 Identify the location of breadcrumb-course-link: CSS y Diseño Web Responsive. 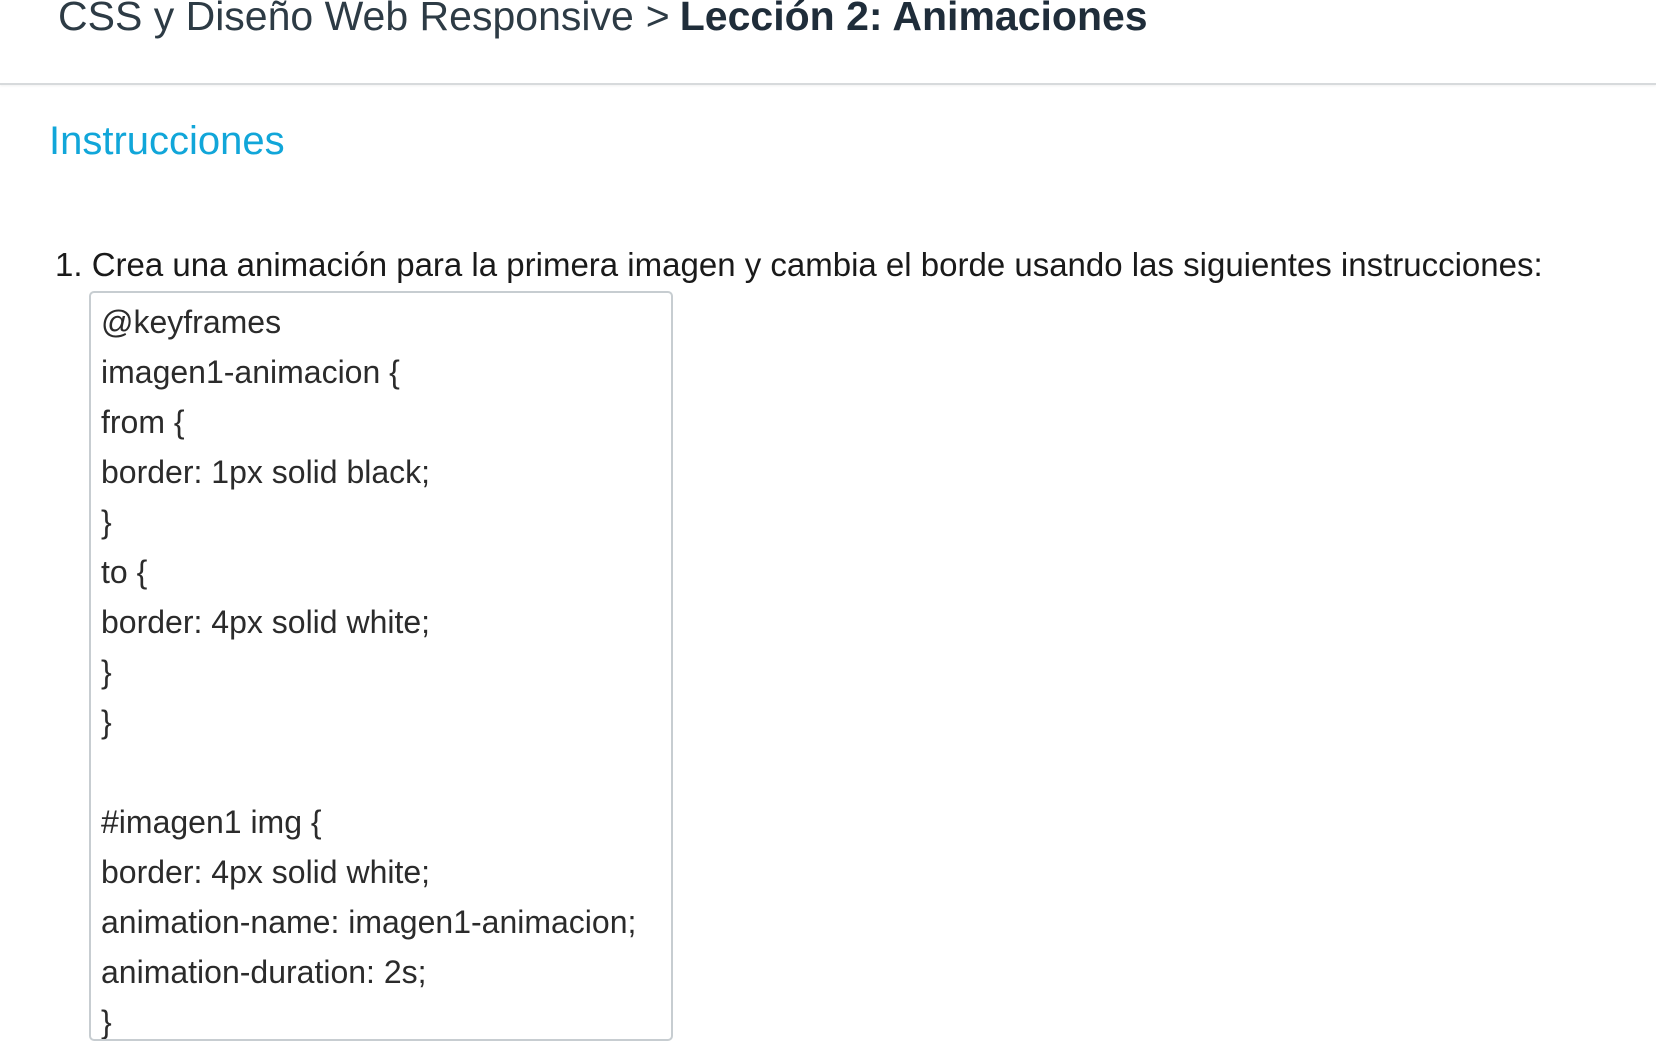
(346, 19).